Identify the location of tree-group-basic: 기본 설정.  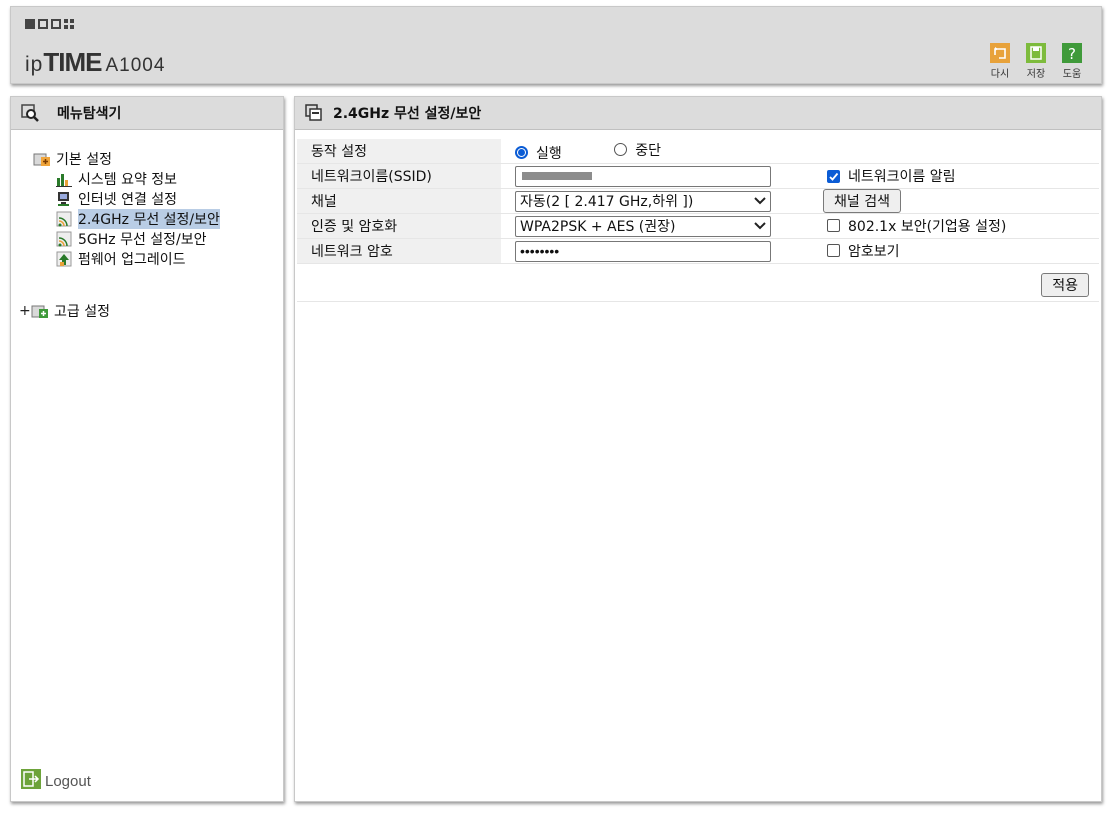
(126, 159).